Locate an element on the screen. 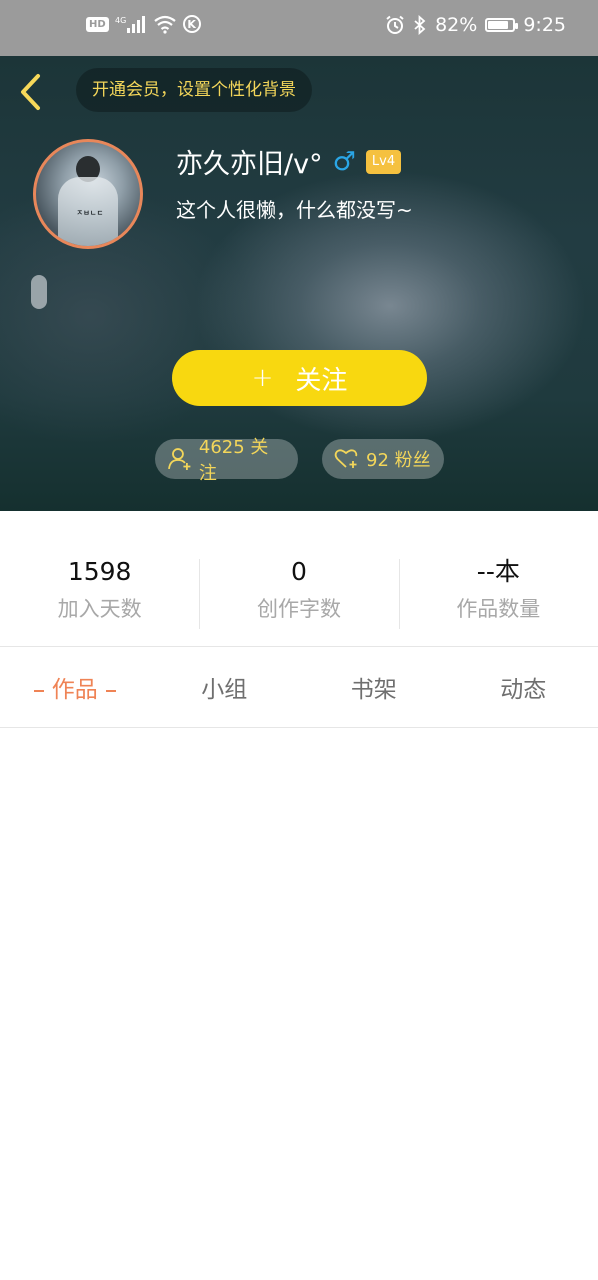 The height and width of the screenshot is (1280, 598). stat-value: 0 is located at coordinates (299, 571).